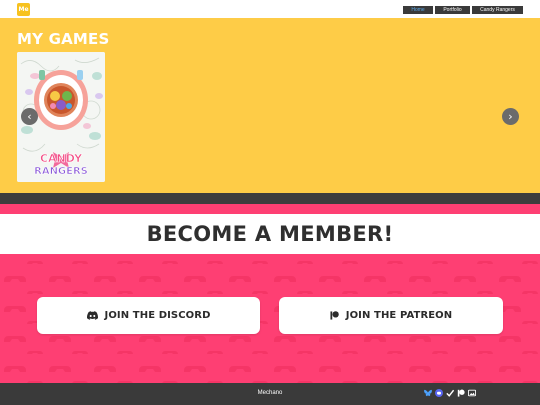  Describe the element at coordinates (399, 315) in the screenshot. I see `join-patreon-label: JOIN THE PATREON` at that location.